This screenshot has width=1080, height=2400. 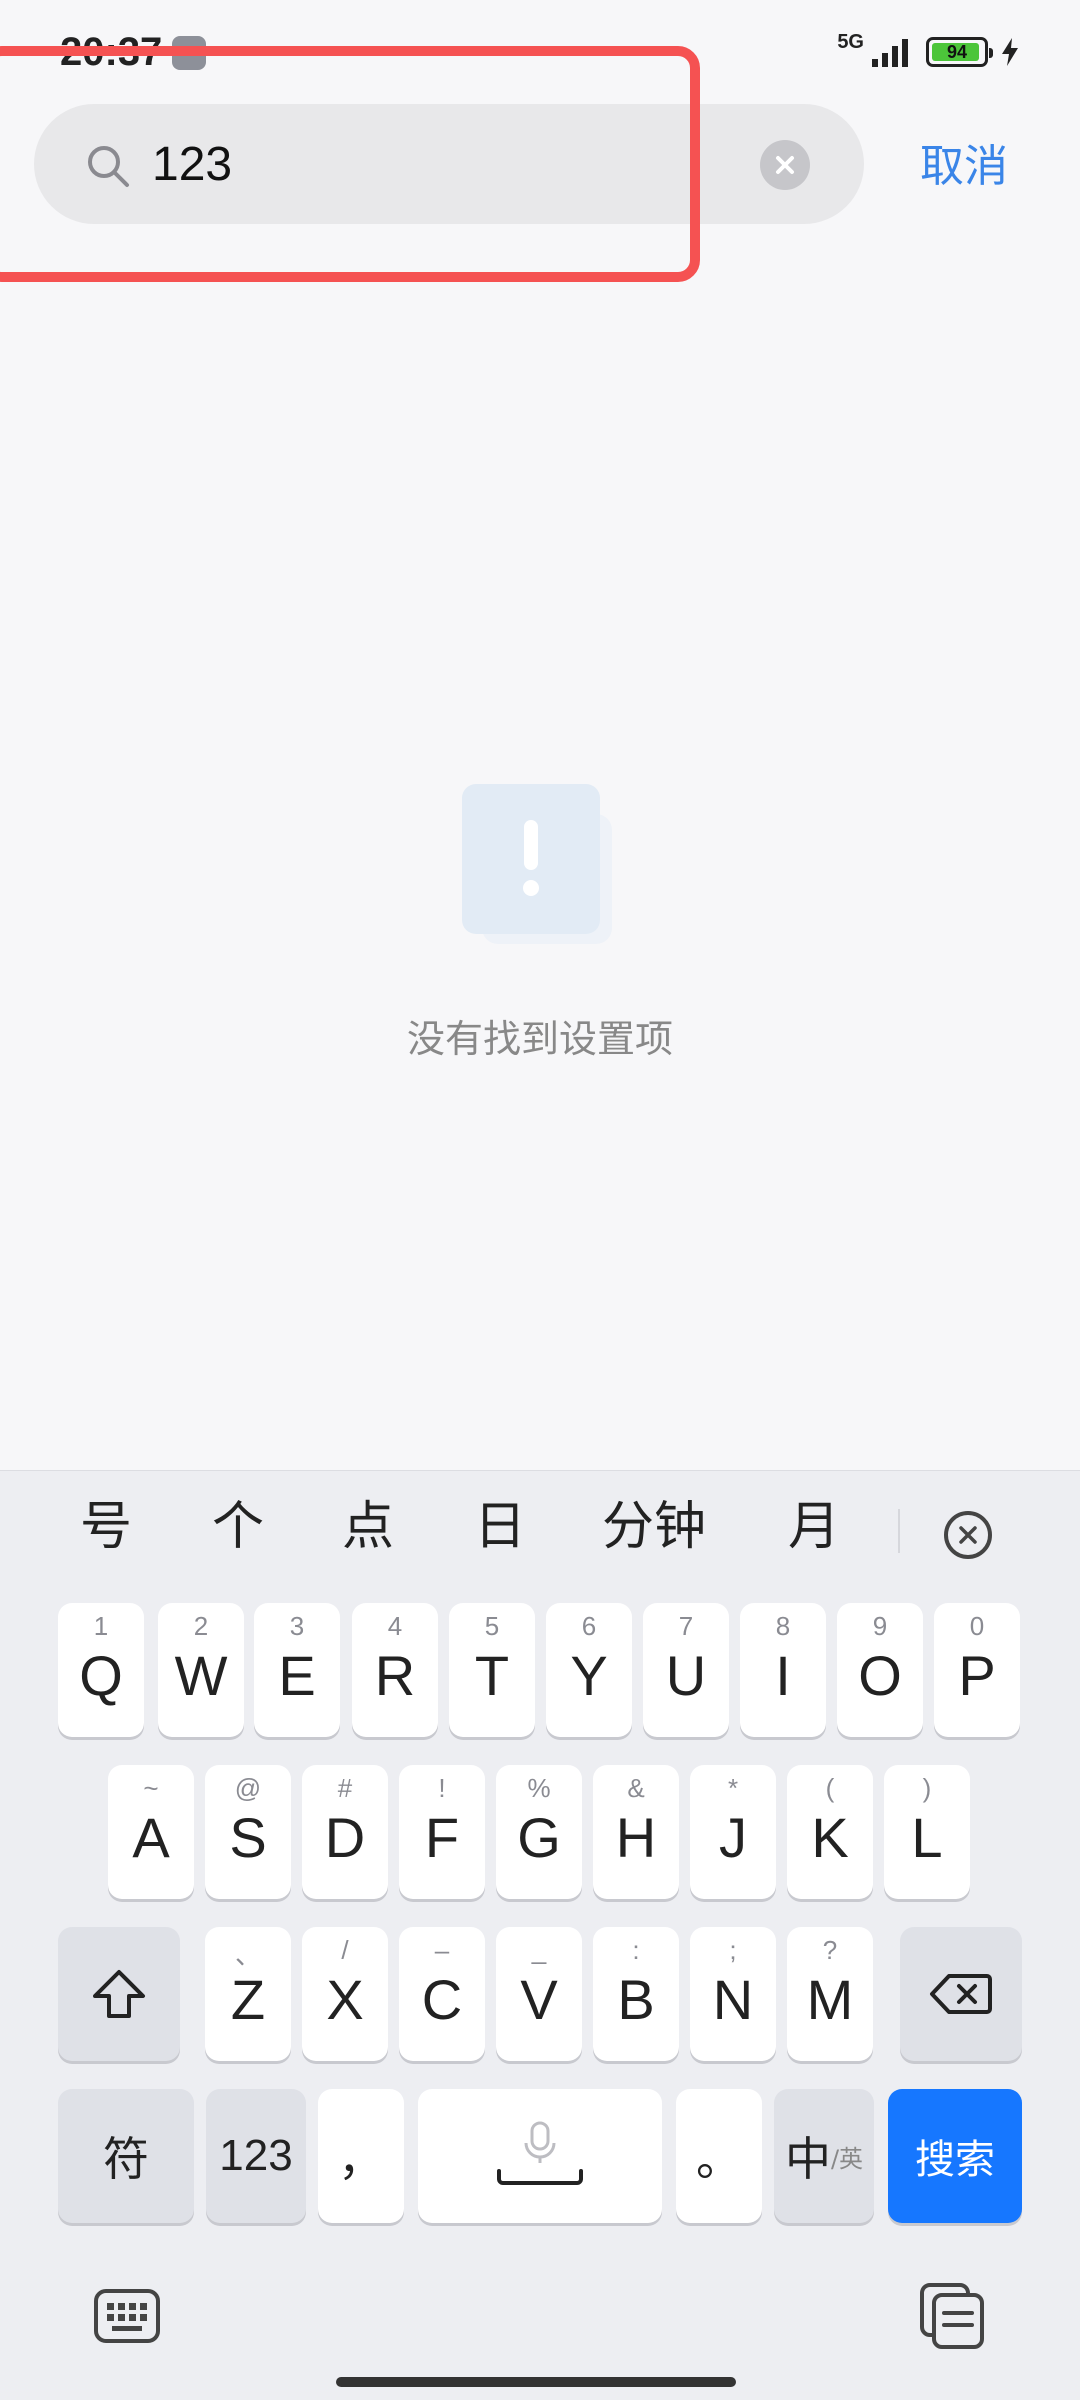 I want to click on key-letter: L, so click(x=927, y=1837).